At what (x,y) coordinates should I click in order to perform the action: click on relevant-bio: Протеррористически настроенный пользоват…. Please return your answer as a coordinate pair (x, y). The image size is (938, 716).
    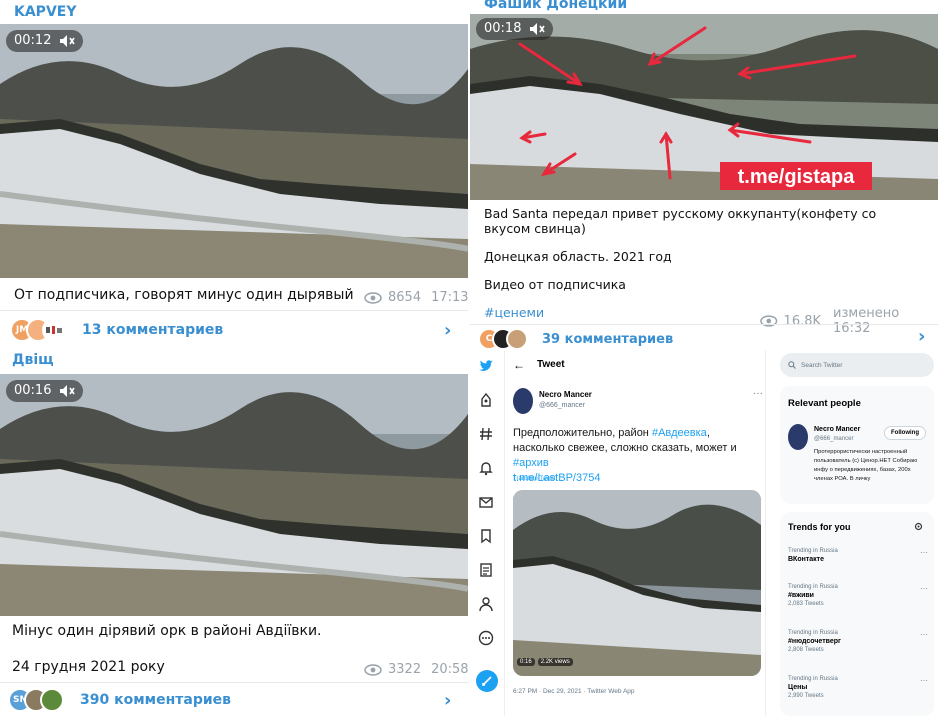
    Looking at the image, I should click on (866, 465).